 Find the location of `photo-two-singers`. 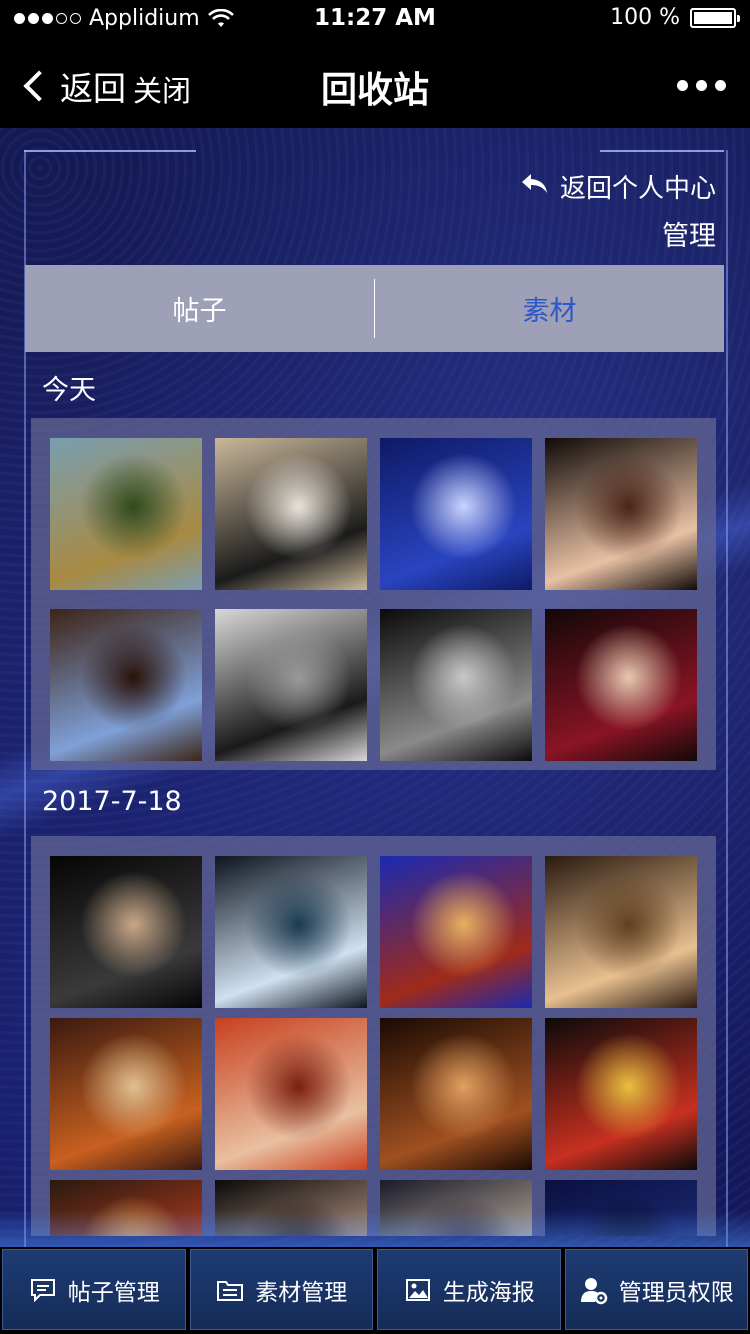

photo-two-singers is located at coordinates (621, 685).